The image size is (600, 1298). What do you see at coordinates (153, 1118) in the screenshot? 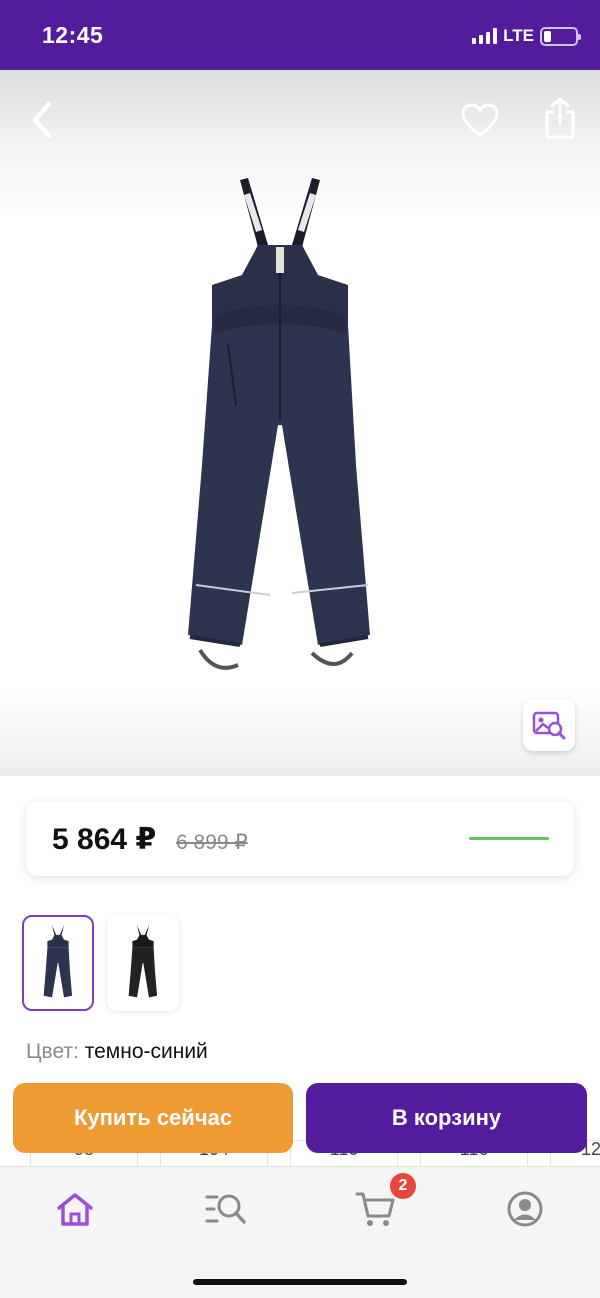
I see `buy-now-button: Купить сейчас` at bounding box center [153, 1118].